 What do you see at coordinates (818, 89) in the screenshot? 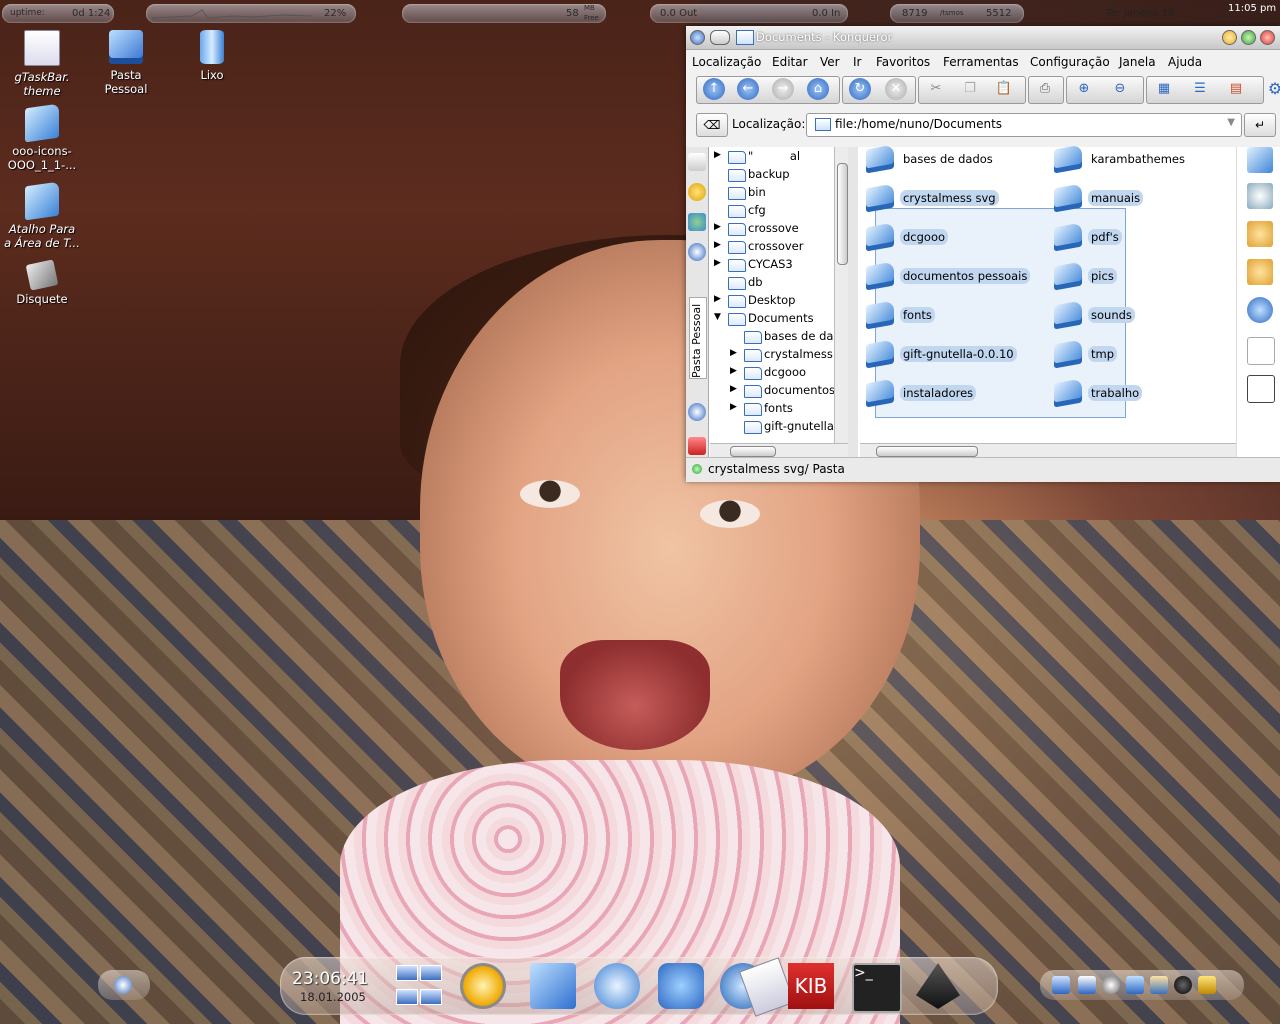
I see `home-icon: ⌂` at bounding box center [818, 89].